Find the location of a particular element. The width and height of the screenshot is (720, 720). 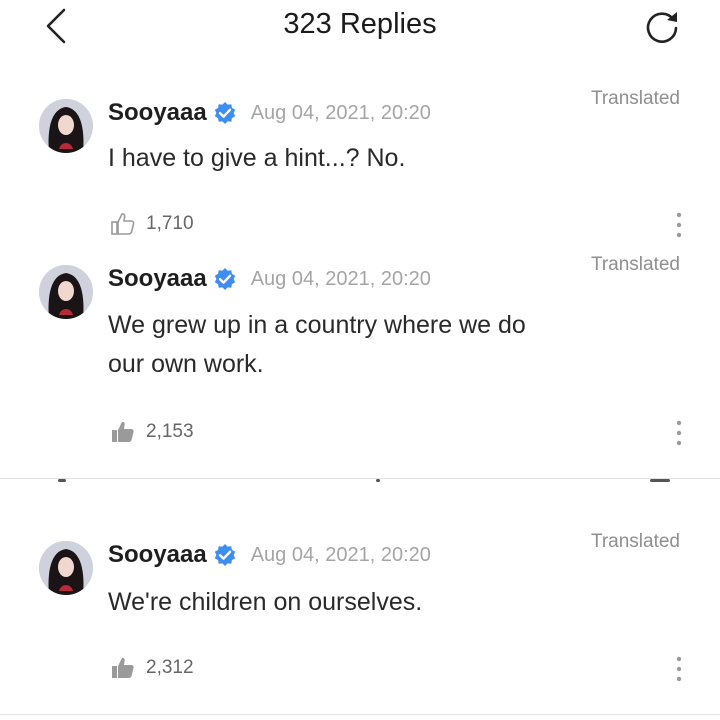

like-button: 2,312 is located at coordinates (152, 668).